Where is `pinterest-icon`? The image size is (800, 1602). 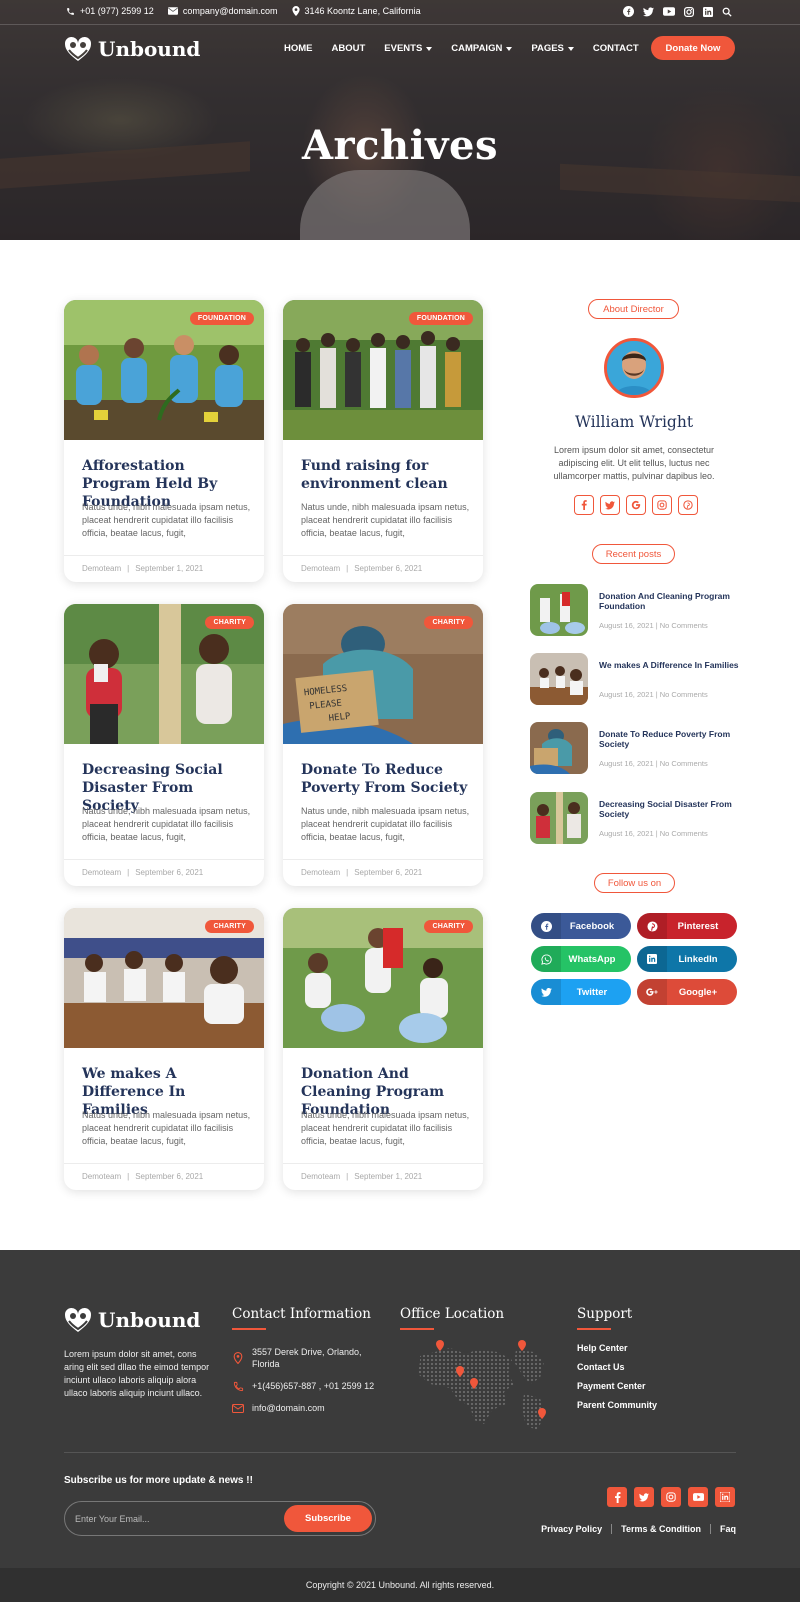
pinterest-icon is located at coordinates (688, 505).